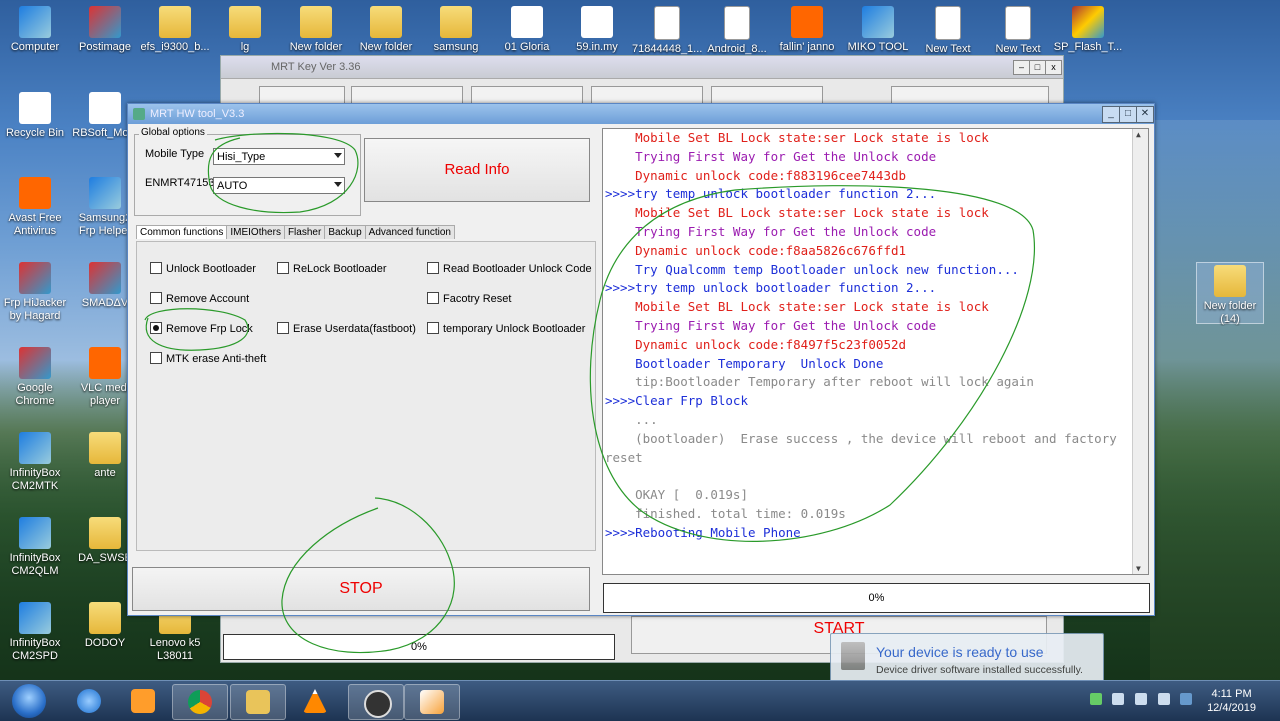 The width and height of the screenshot is (1280, 721). What do you see at coordinates (35, 47) in the screenshot?
I see `icon-label: Computer` at bounding box center [35, 47].